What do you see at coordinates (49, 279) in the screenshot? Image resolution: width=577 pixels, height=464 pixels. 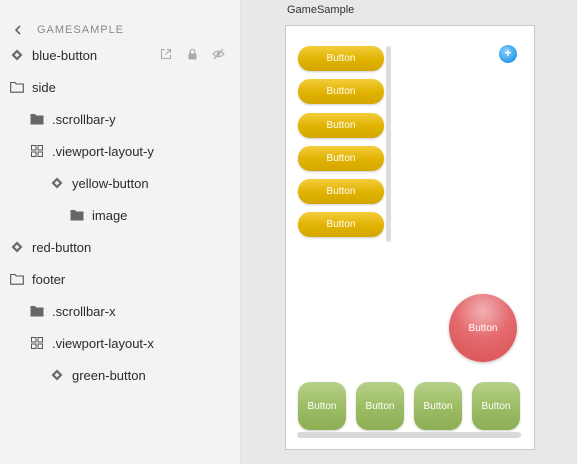 I see `tree-item-label: footer` at bounding box center [49, 279].